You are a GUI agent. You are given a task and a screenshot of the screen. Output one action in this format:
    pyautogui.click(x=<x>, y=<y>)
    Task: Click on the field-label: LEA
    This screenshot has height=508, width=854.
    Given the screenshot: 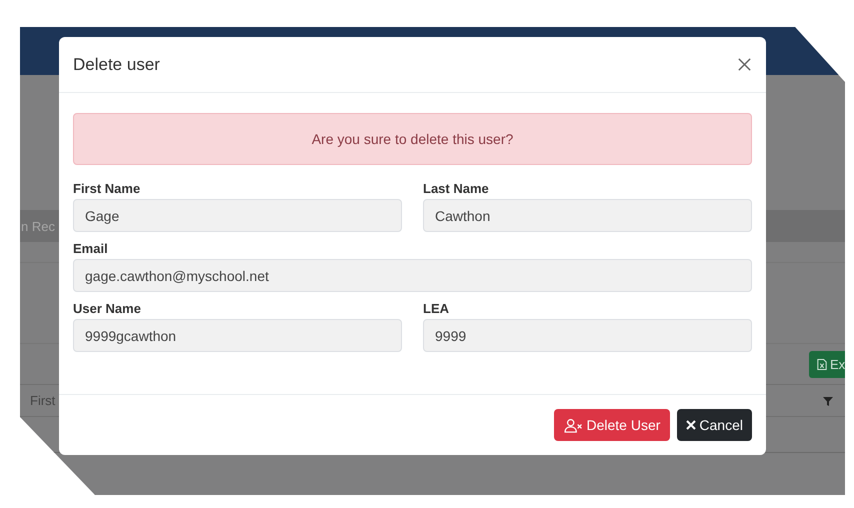 What is the action you would take?
    pyautogui.click(x=436, y=308)
    